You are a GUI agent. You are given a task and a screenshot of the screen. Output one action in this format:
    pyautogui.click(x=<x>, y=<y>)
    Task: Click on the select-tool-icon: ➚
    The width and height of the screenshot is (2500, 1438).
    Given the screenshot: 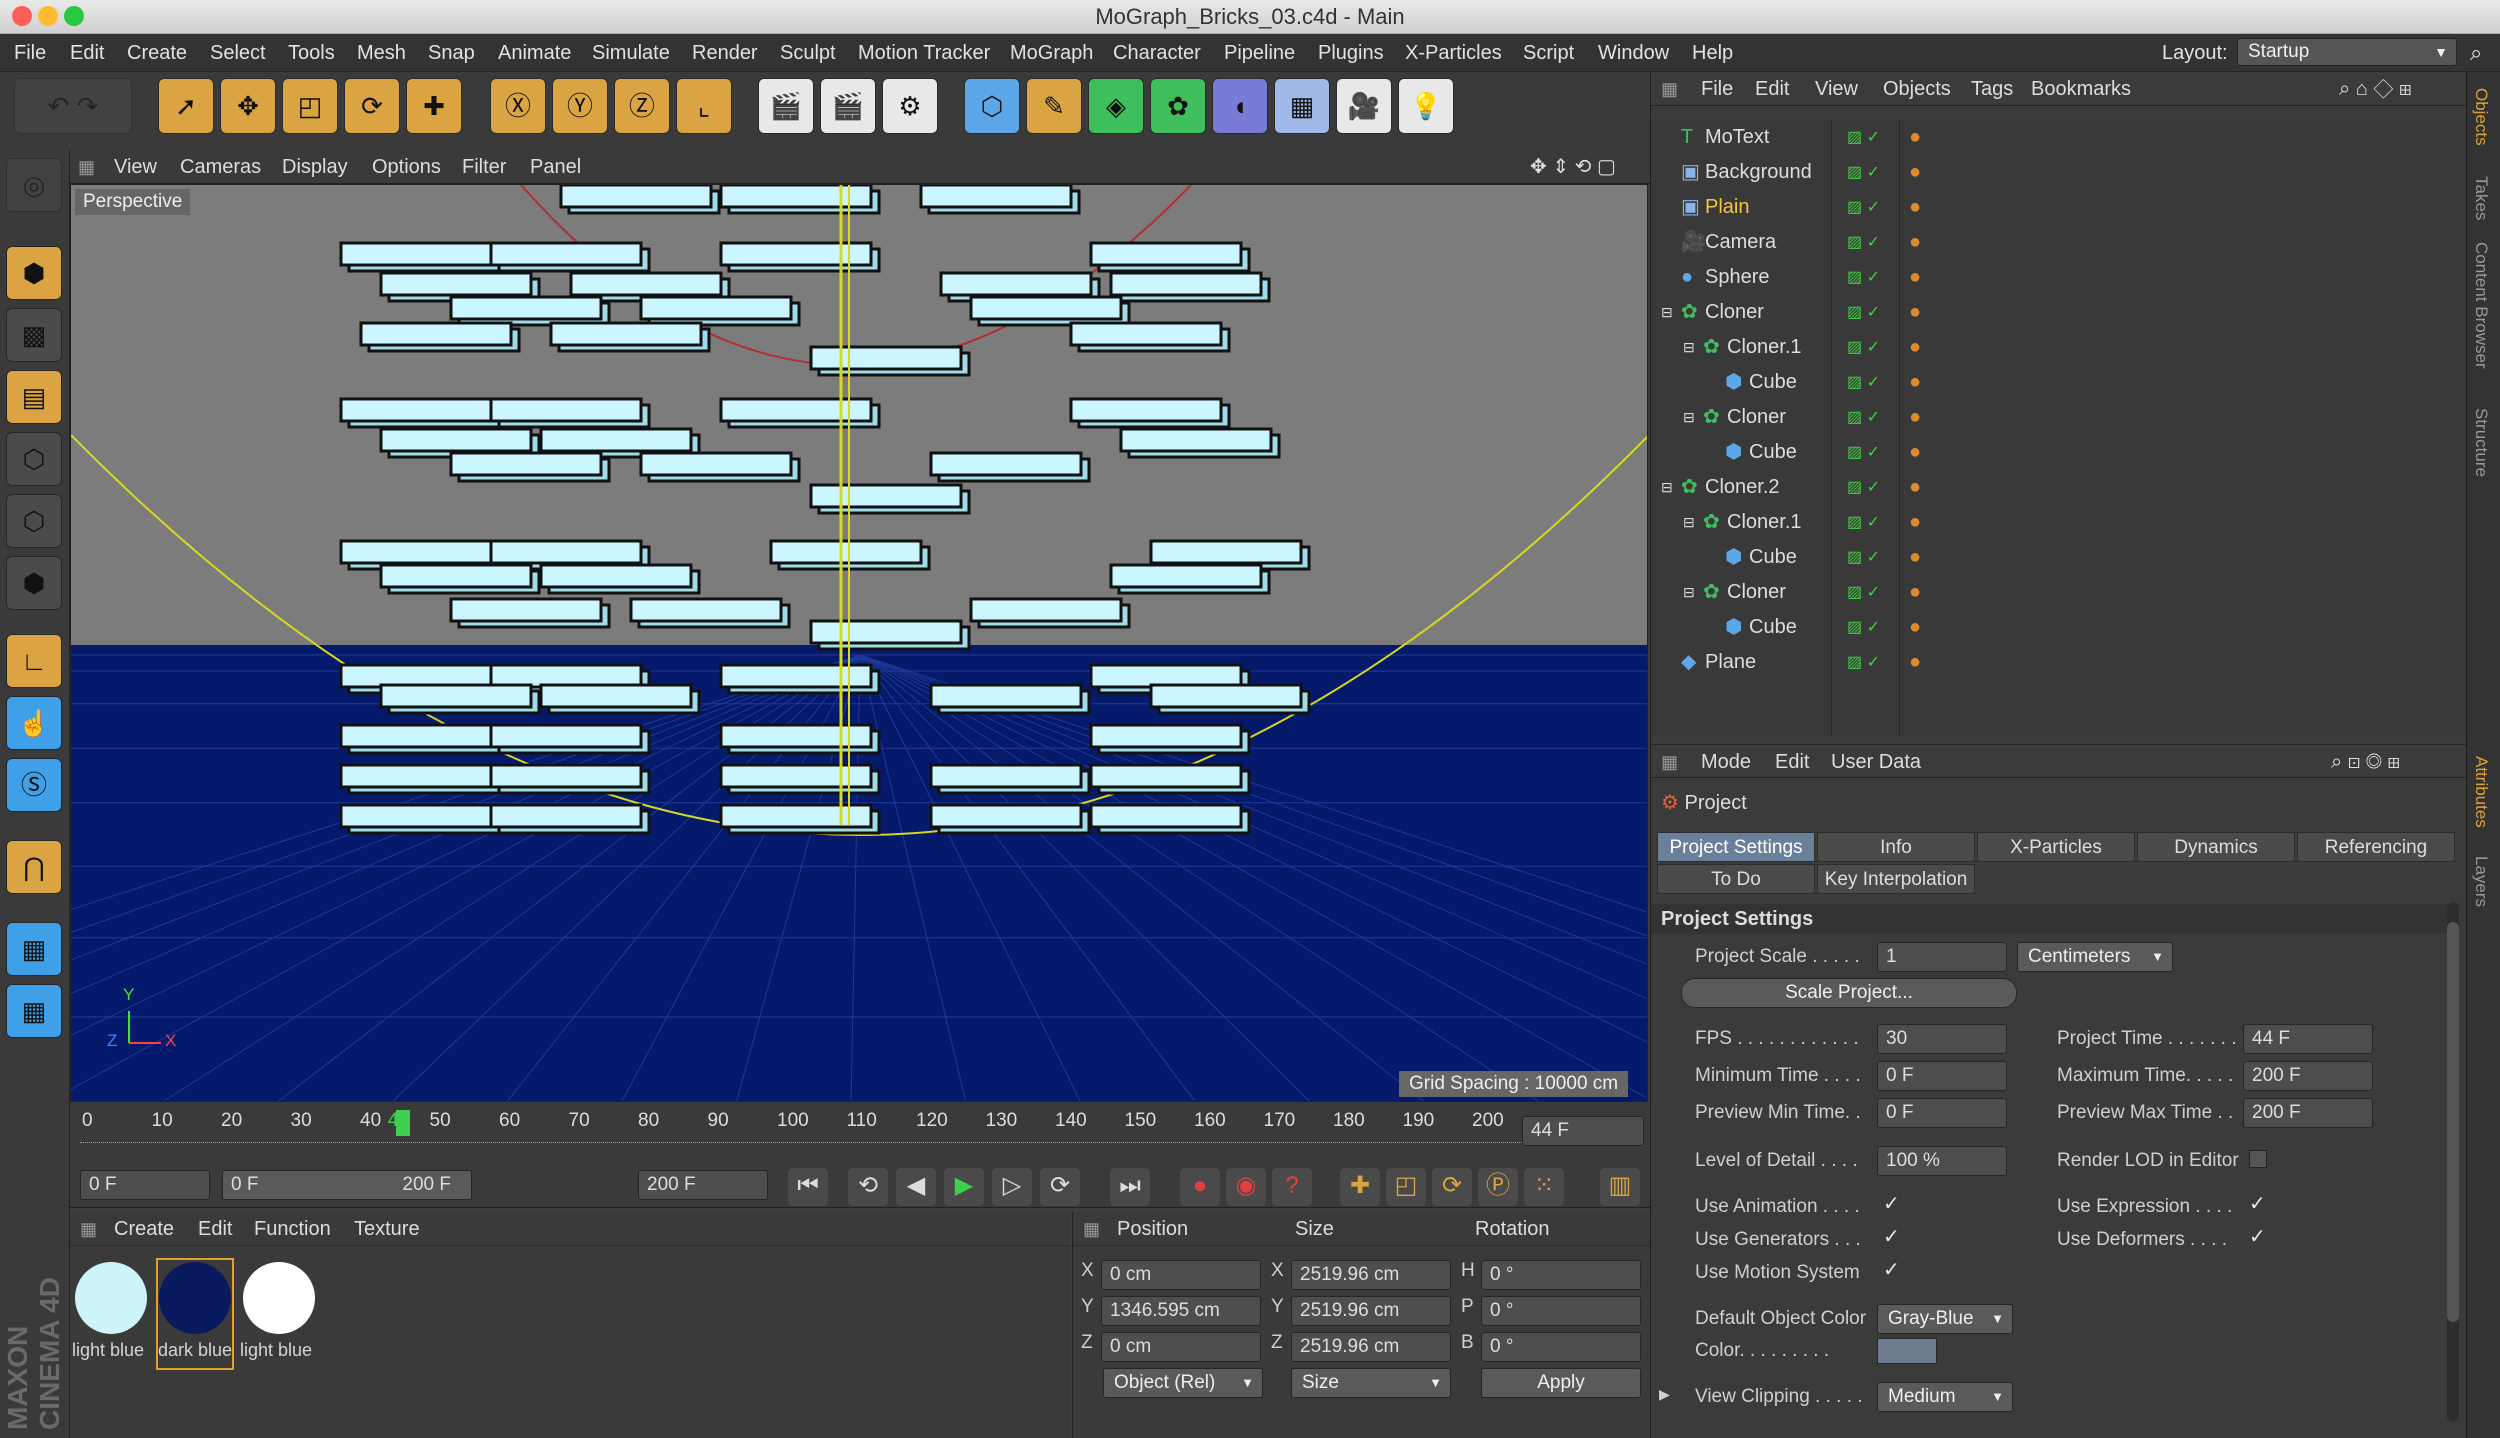 What is the action you would take?
    pyautogui.click(x=186, y=106)
    